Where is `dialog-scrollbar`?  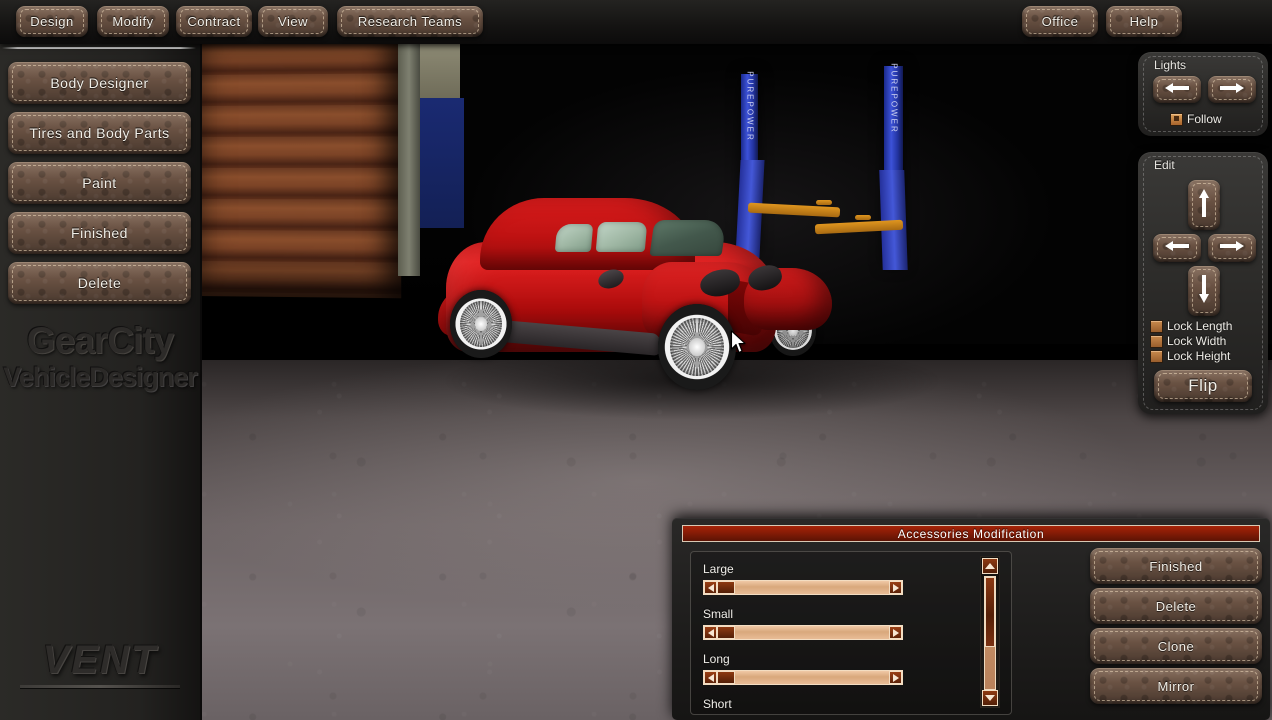 dialog-scrollbar is located at coordinates (990, 632).